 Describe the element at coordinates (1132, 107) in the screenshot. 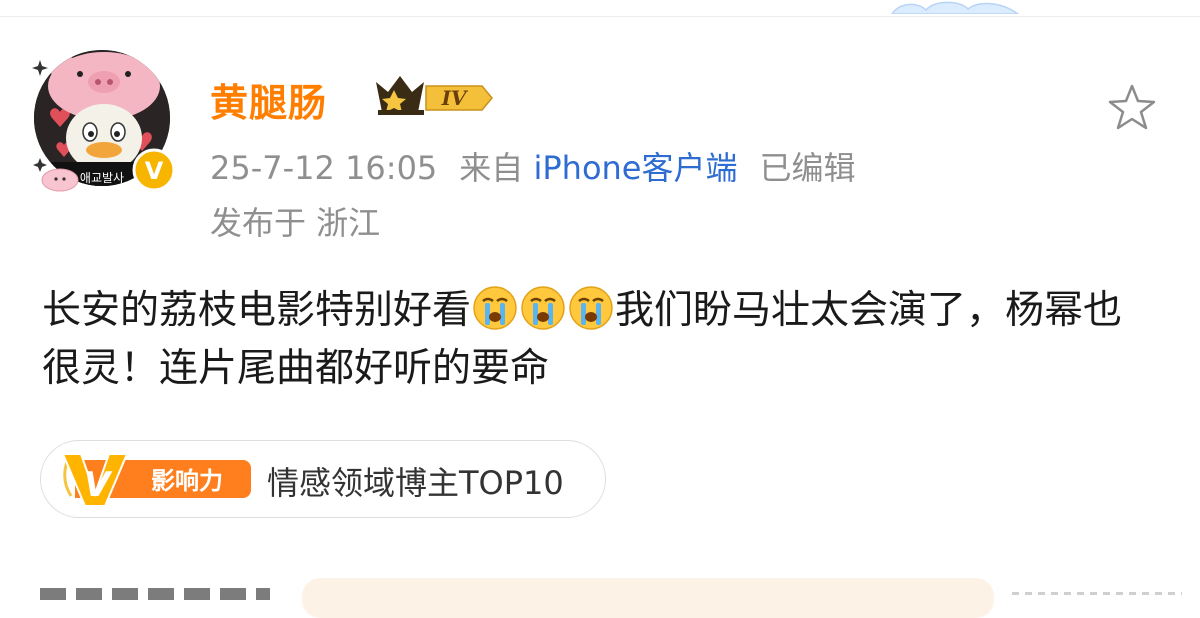

I see `star-icon` at that location.